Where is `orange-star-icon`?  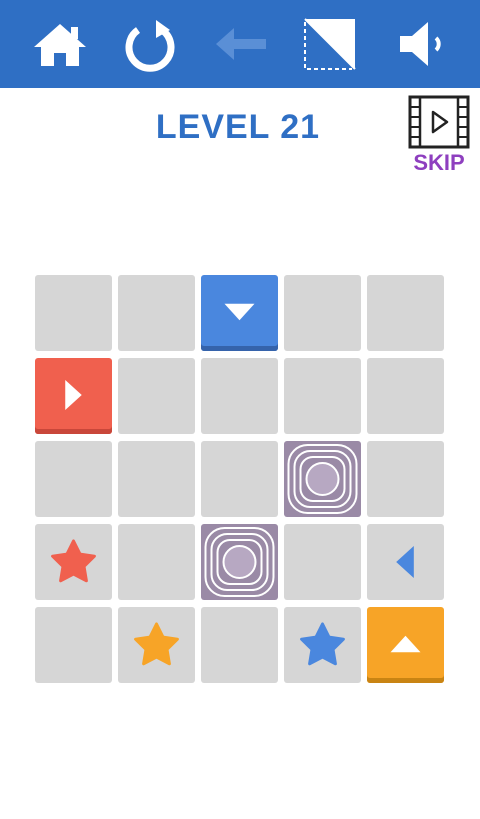 orange-star-icon is located at coordinates (156, 644).